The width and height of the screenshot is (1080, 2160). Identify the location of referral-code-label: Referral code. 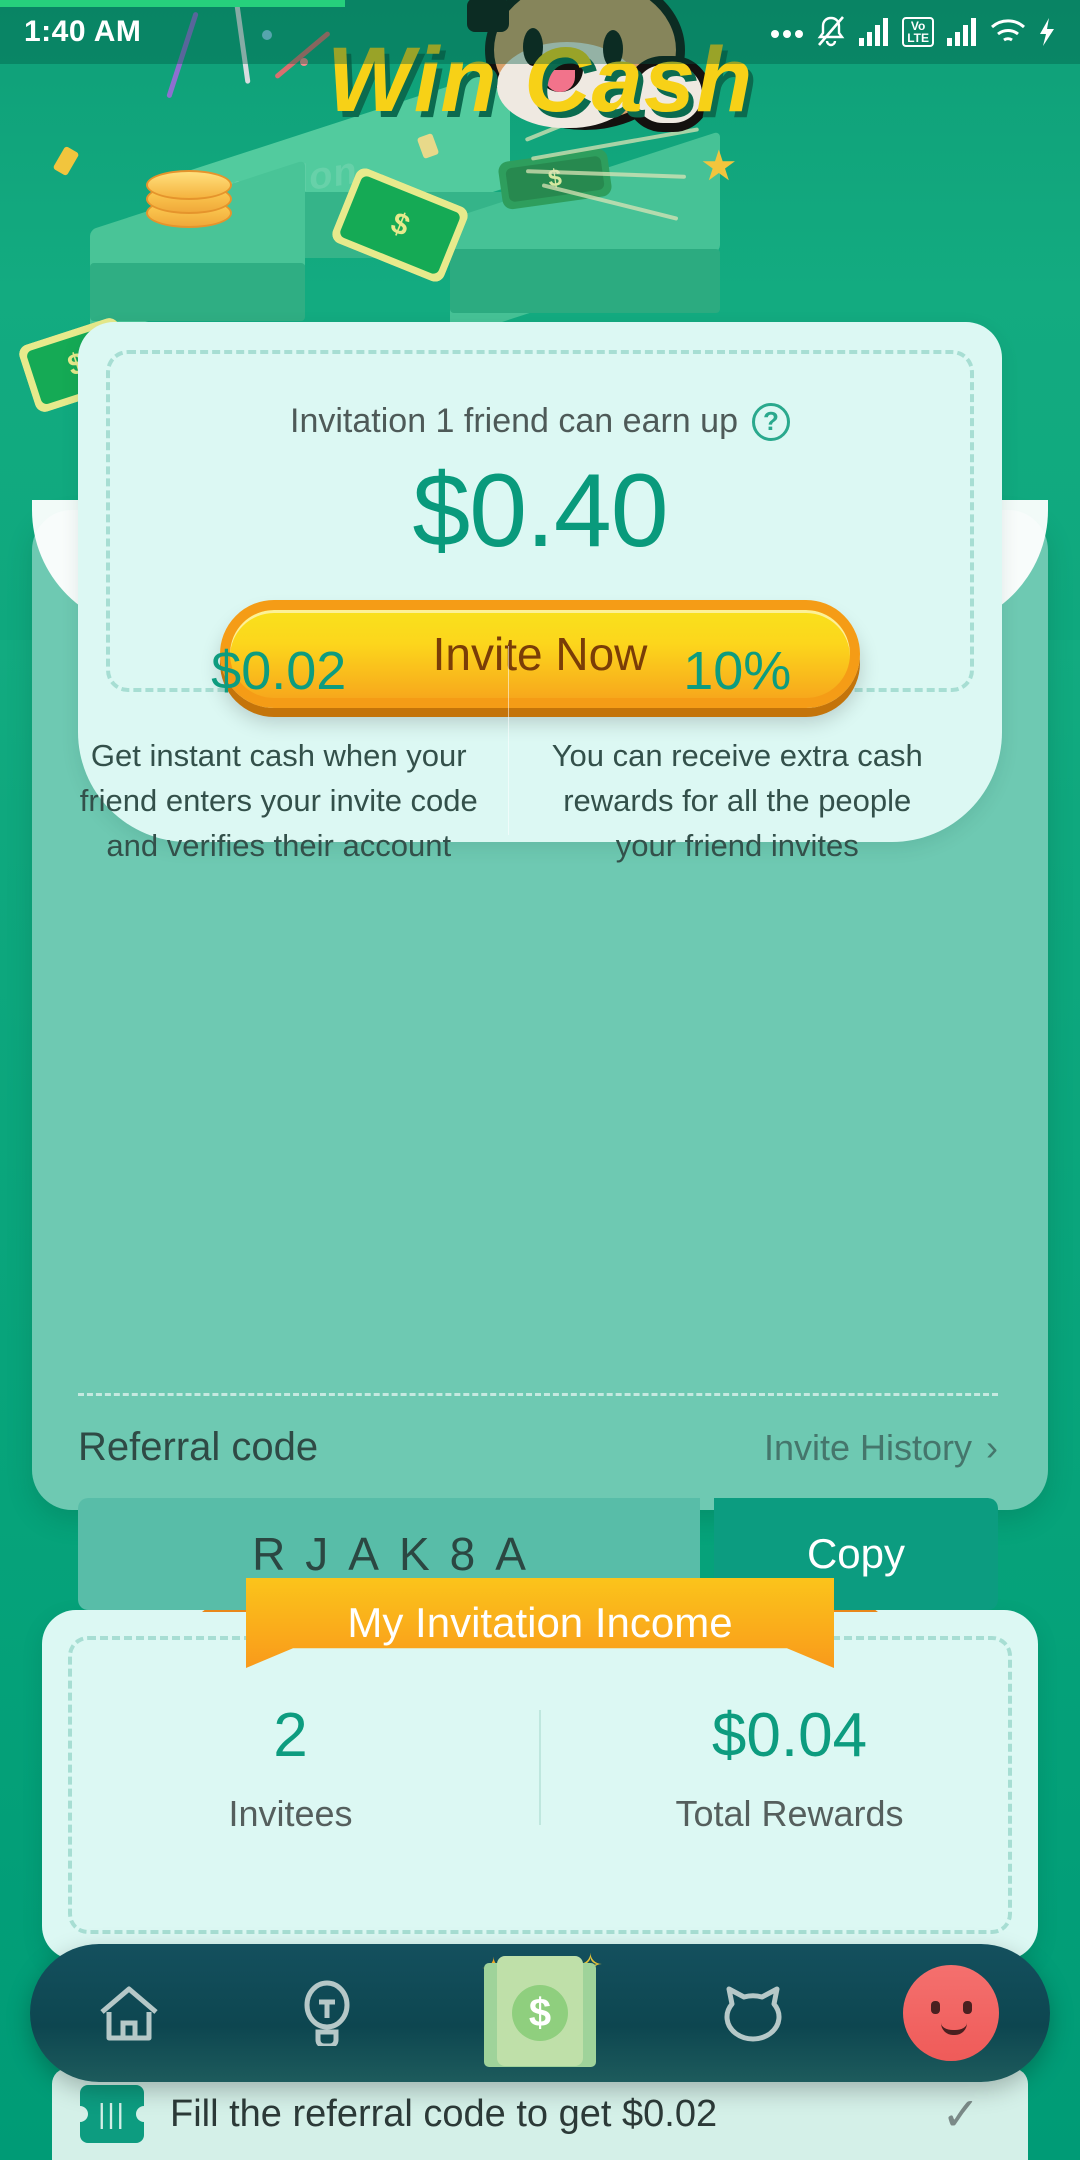
(198, 1447).